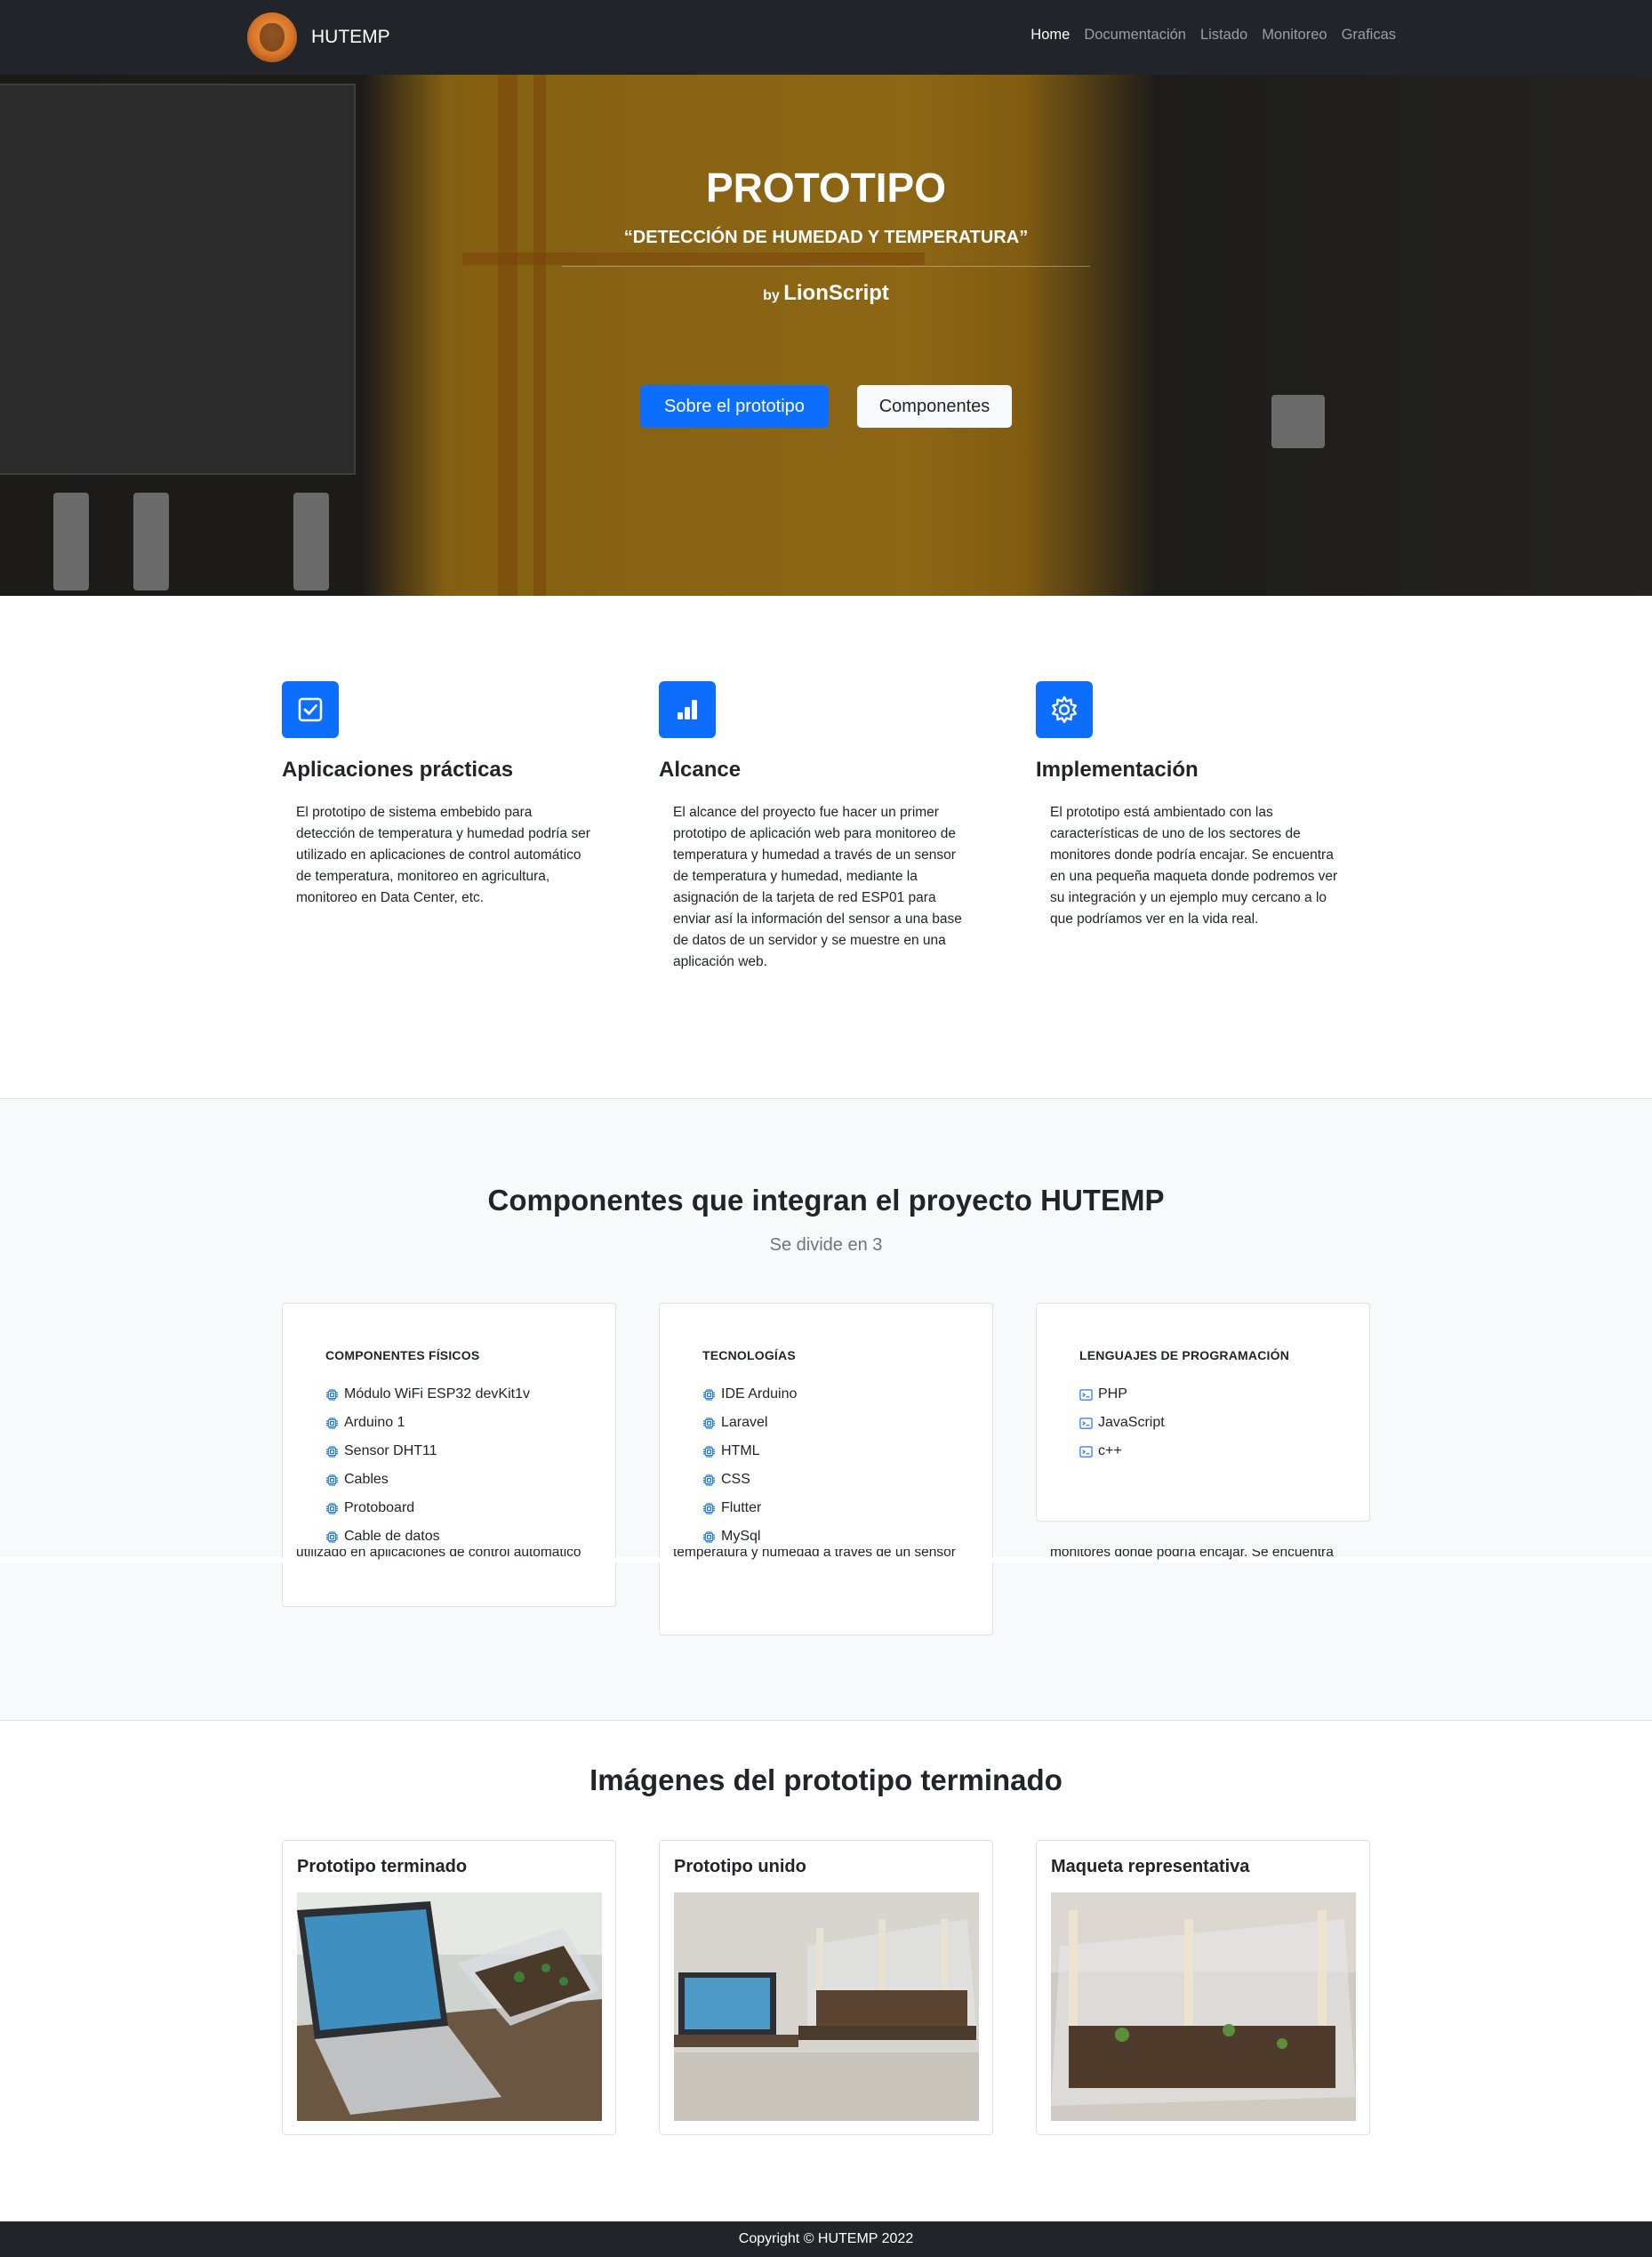 The width and height of the screenshot is (1652, 2257). What do you see at coordinates (836, 293) in the screenshot?
I see `hero-by-name: LionScript` at bounding box center [836, 293].